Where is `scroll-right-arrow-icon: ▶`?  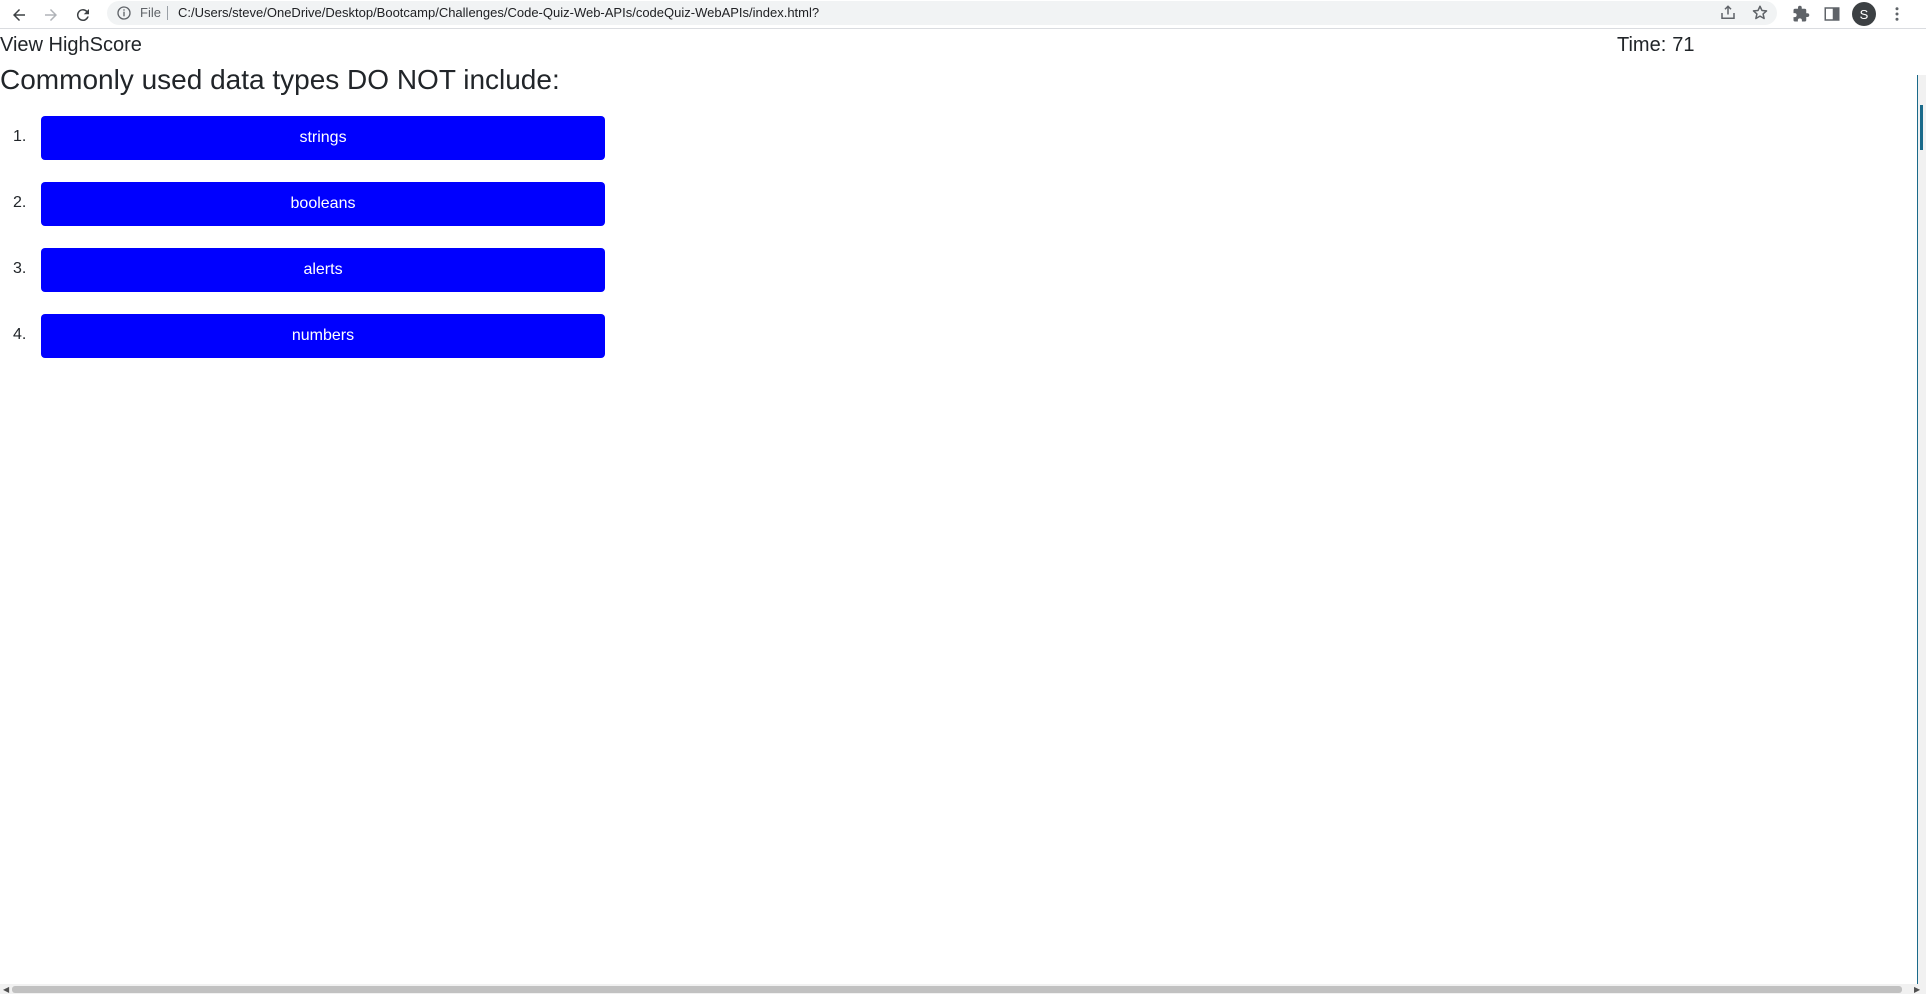 scroll-right-arrow-icon: ▶ is located at coordinates (1917, 989).